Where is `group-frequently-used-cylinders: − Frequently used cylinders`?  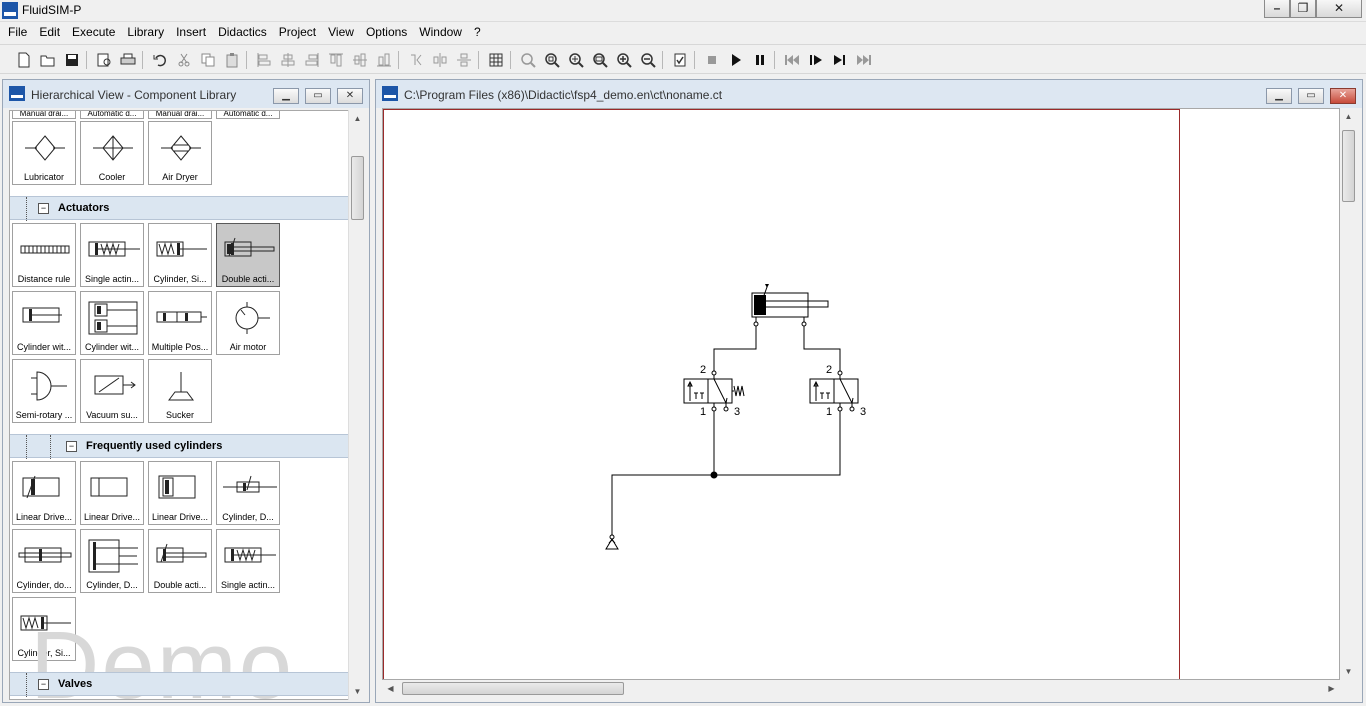 group-frequently-used-cylinders: − Frequently used cylinders is located at coordinates (179, 446).